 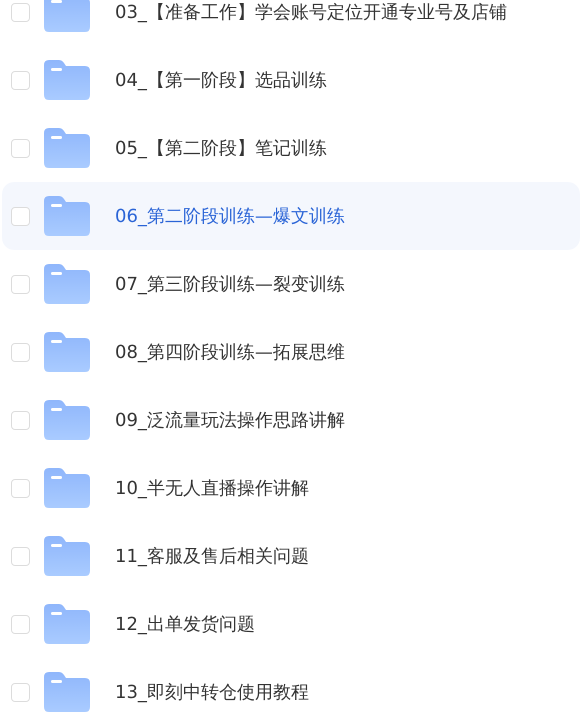 I want to click on folder-row: 06_第二阶段训练—爆文训练, so click(x=291, y=216).